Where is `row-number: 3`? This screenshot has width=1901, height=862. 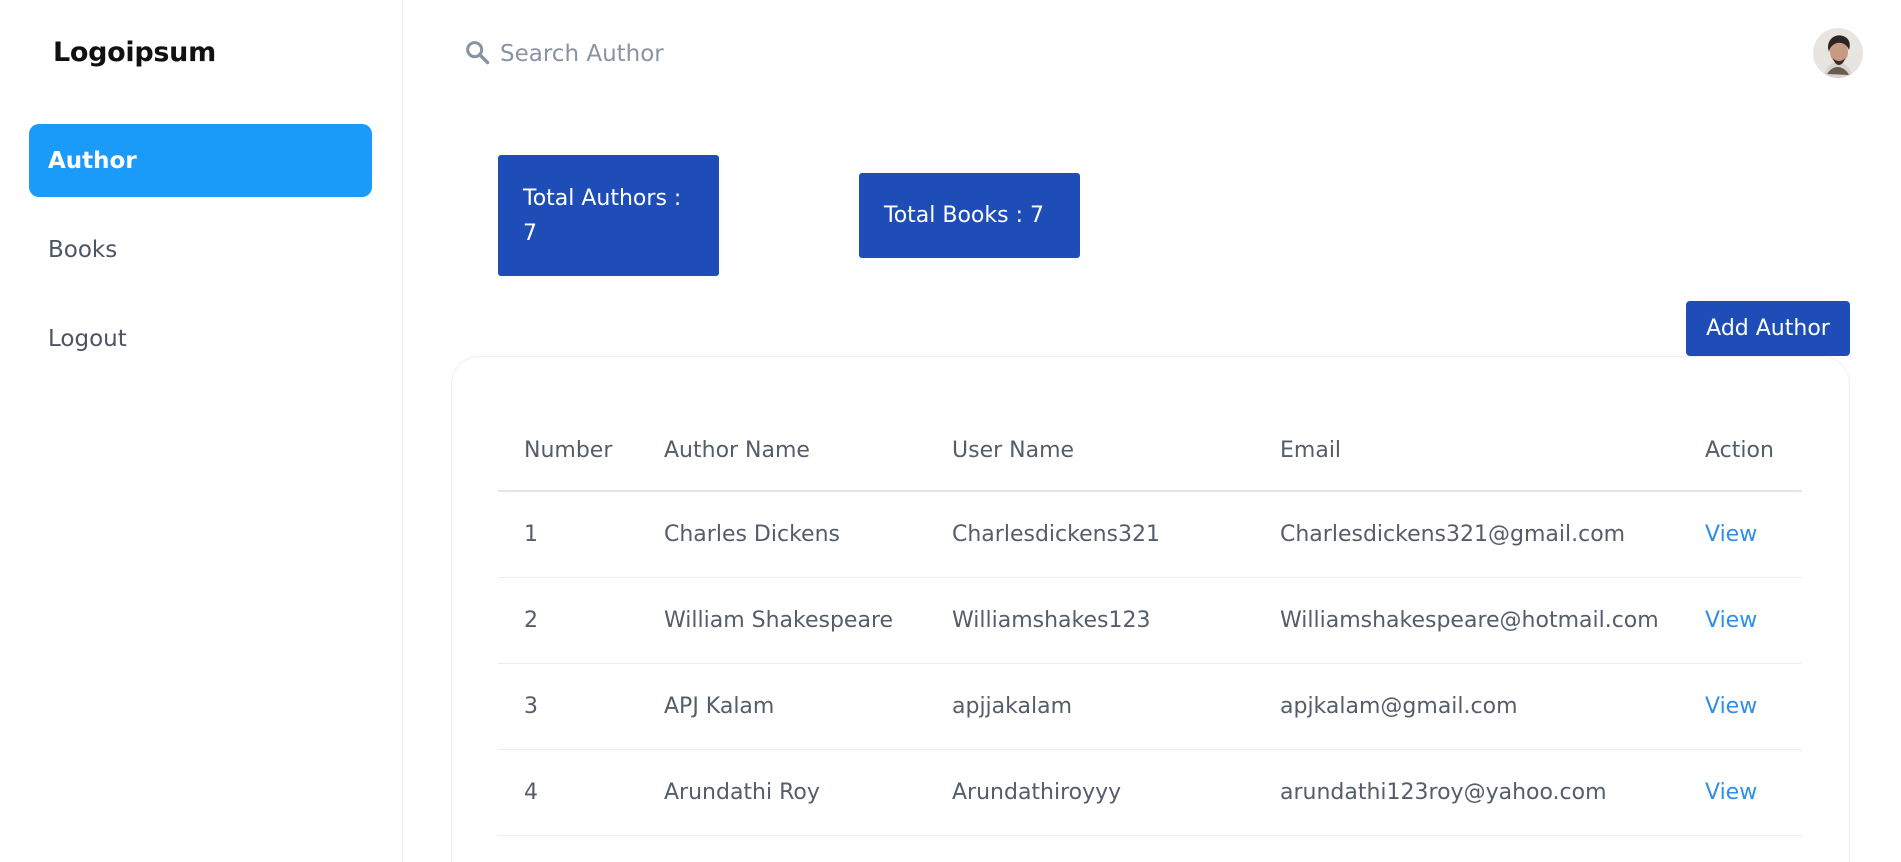
row-number: 3 is located at coordinates (531, 706).